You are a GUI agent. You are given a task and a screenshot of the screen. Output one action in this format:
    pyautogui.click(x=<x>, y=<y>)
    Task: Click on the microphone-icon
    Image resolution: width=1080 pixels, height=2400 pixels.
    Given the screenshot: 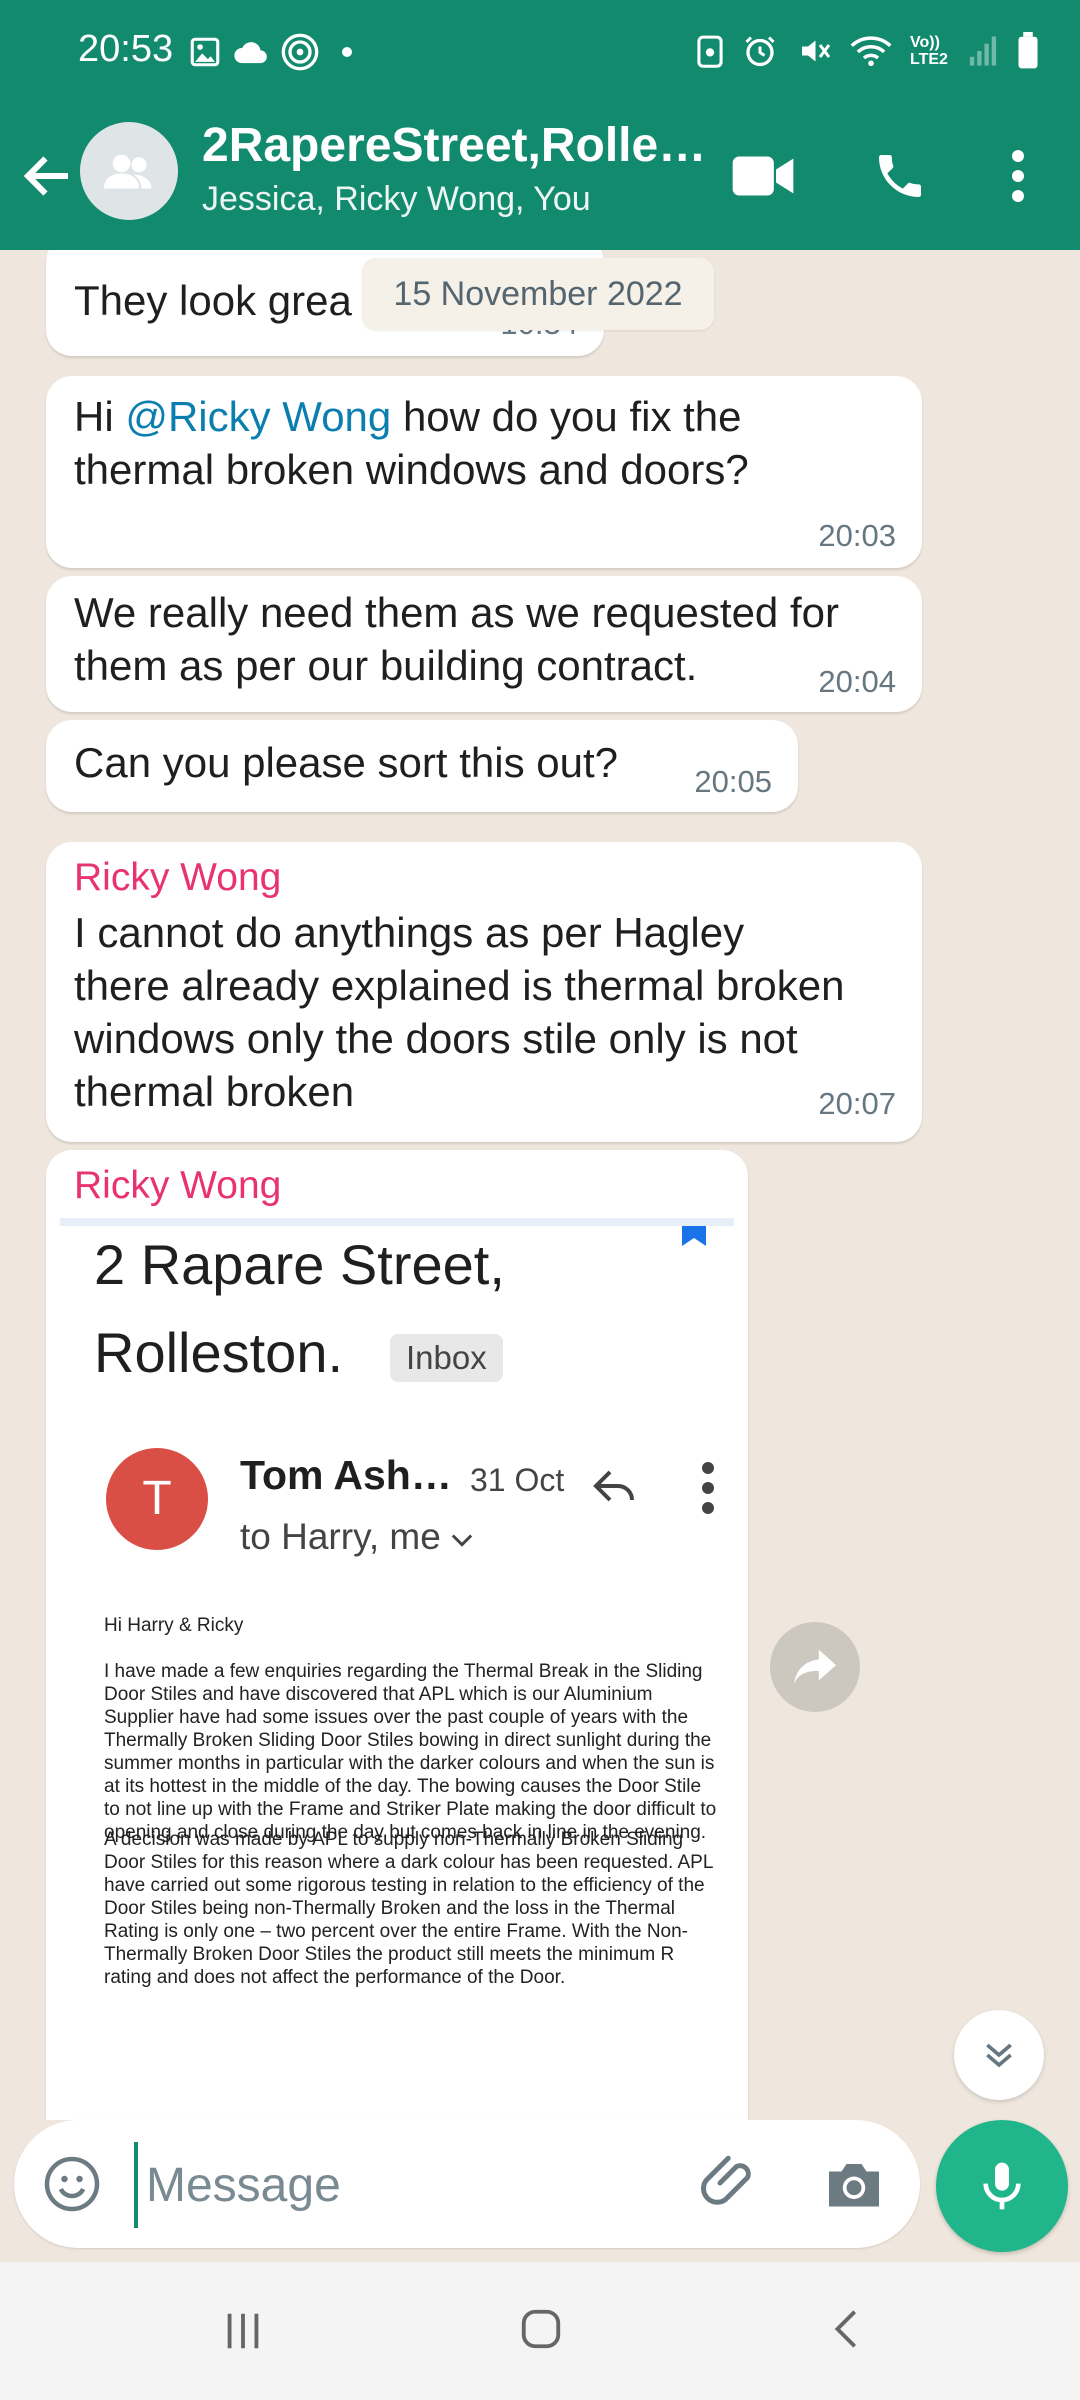 What is the action you would take?
    pyautogui.click(x=1002, y=2186)
    